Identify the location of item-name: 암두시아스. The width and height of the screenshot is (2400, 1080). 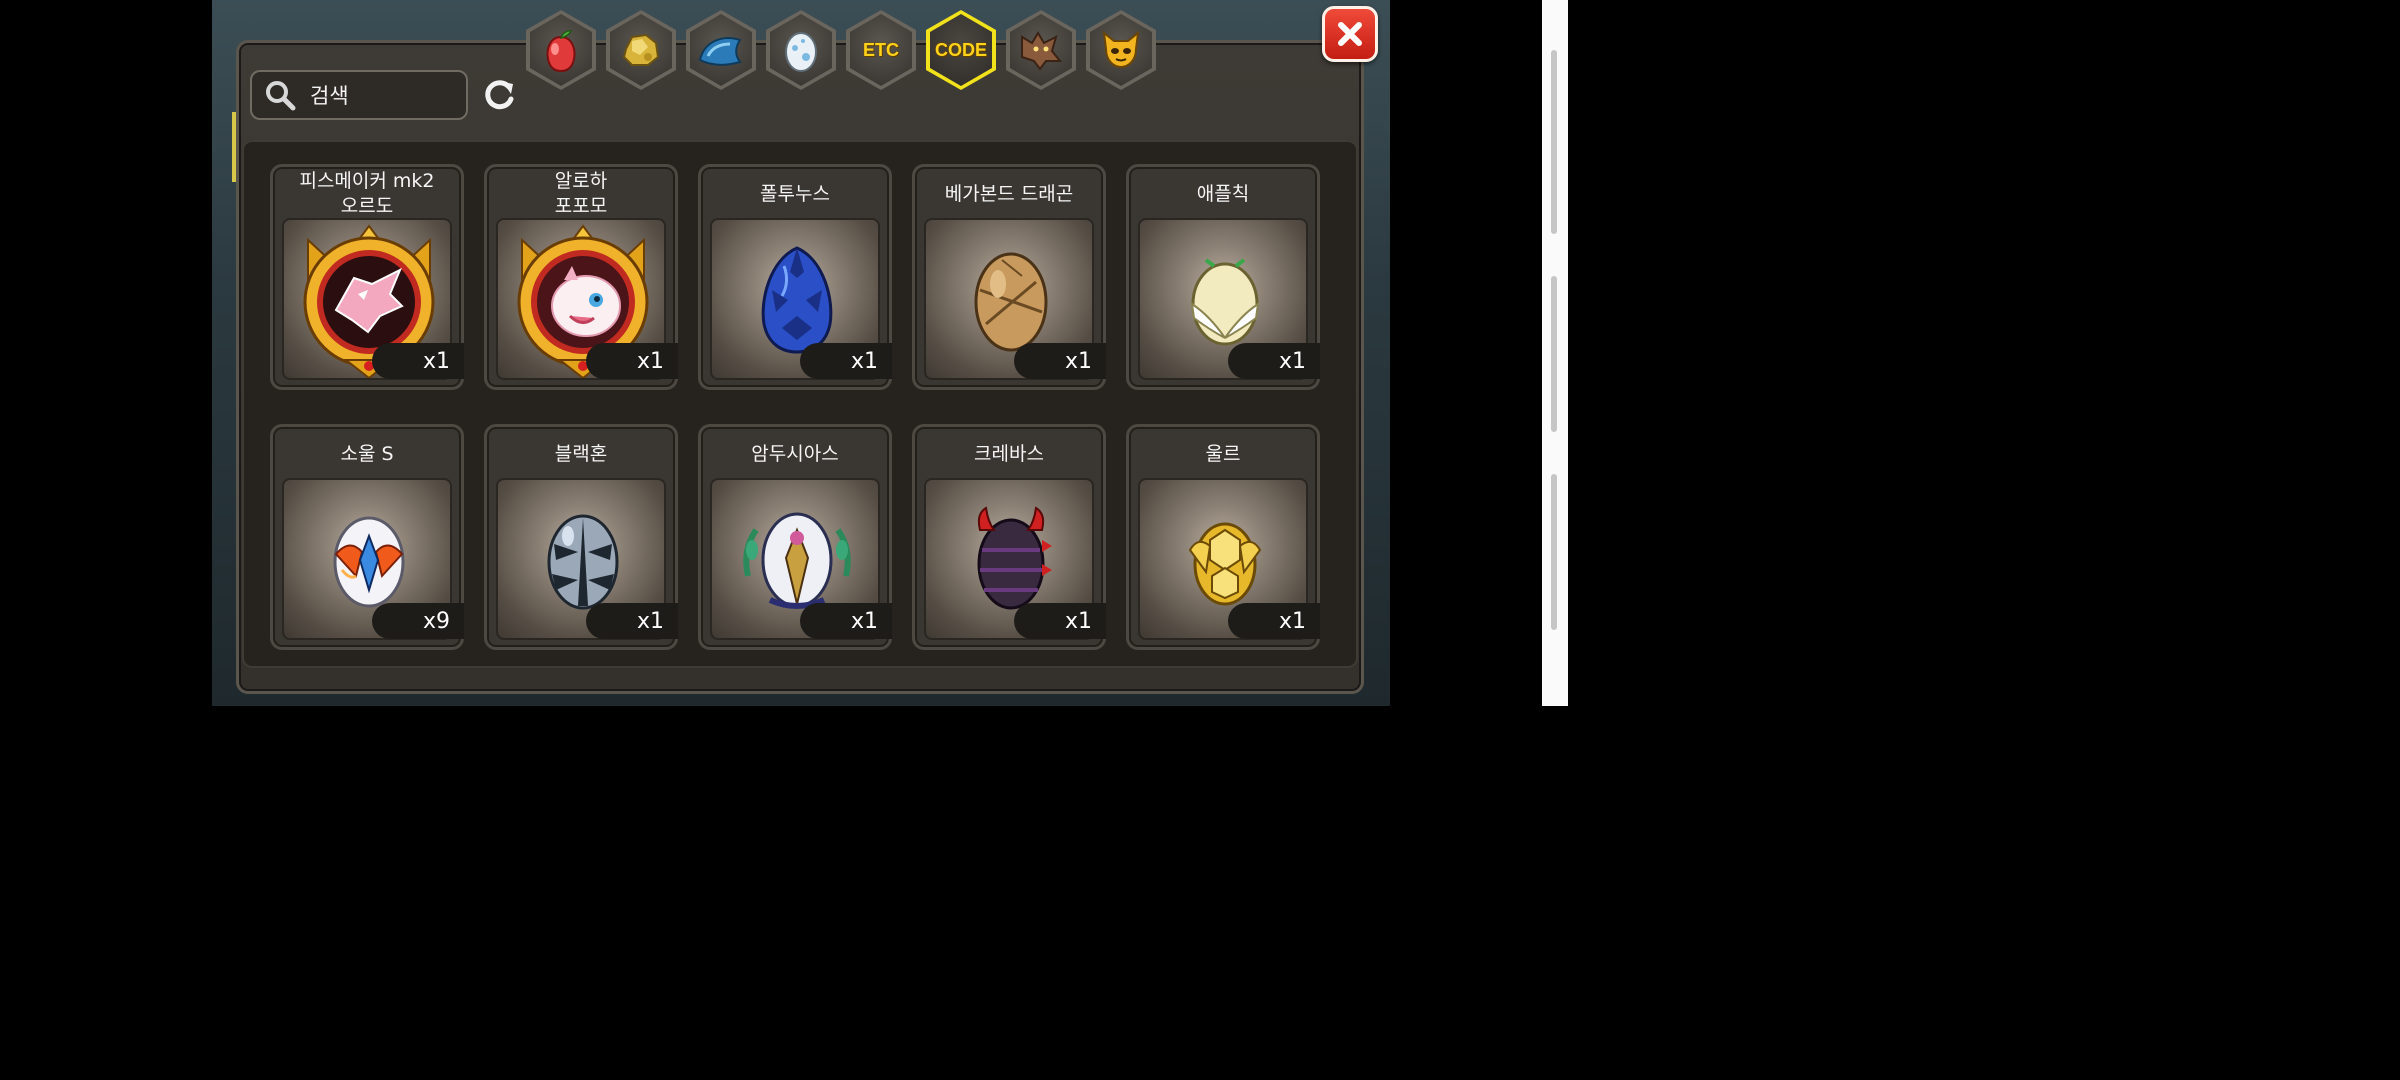
(795, 453).